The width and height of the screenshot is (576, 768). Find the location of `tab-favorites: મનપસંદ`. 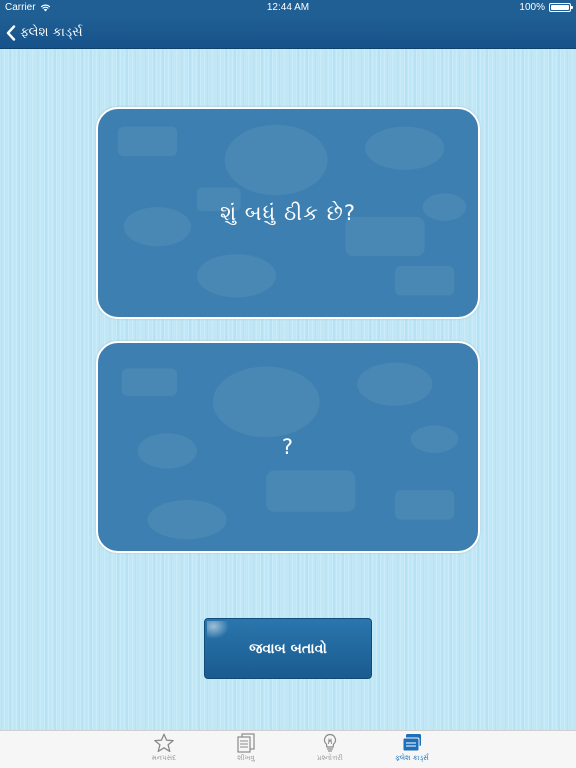

tab-favorites: મનપસંદ is located at coordinates (164, 750).